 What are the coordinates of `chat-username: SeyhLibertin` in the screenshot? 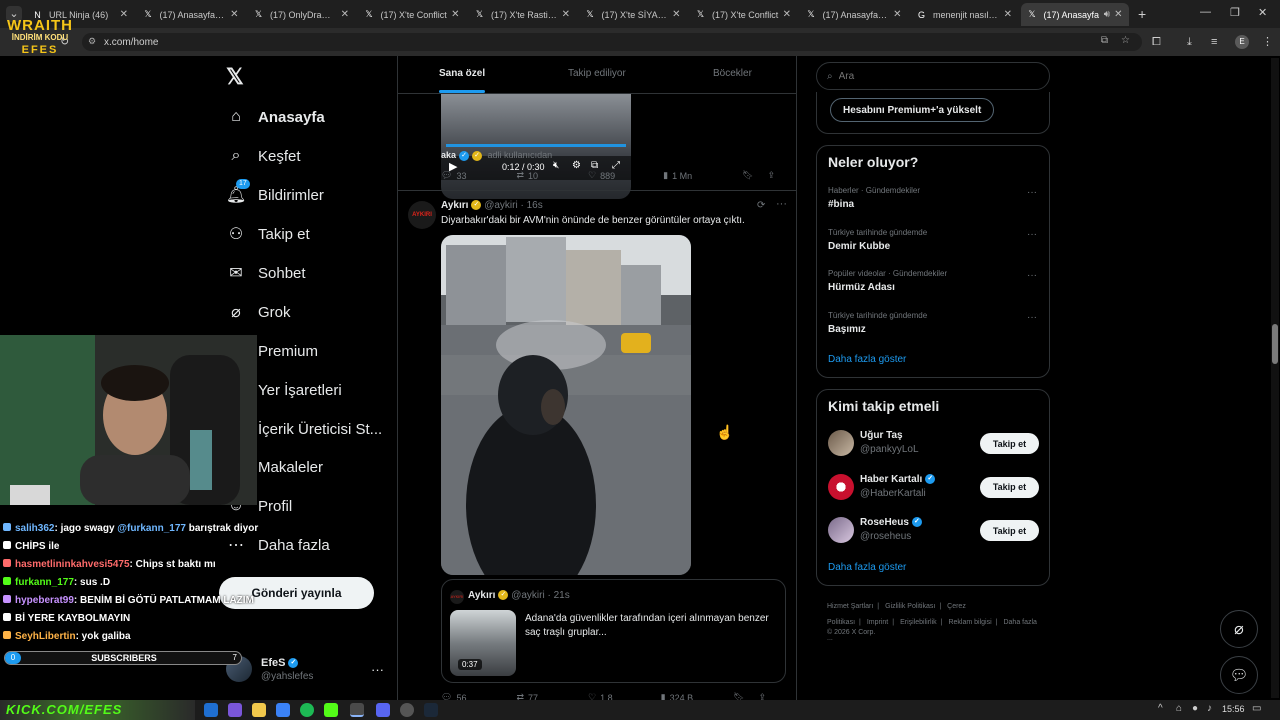 It's located at (45, 636).